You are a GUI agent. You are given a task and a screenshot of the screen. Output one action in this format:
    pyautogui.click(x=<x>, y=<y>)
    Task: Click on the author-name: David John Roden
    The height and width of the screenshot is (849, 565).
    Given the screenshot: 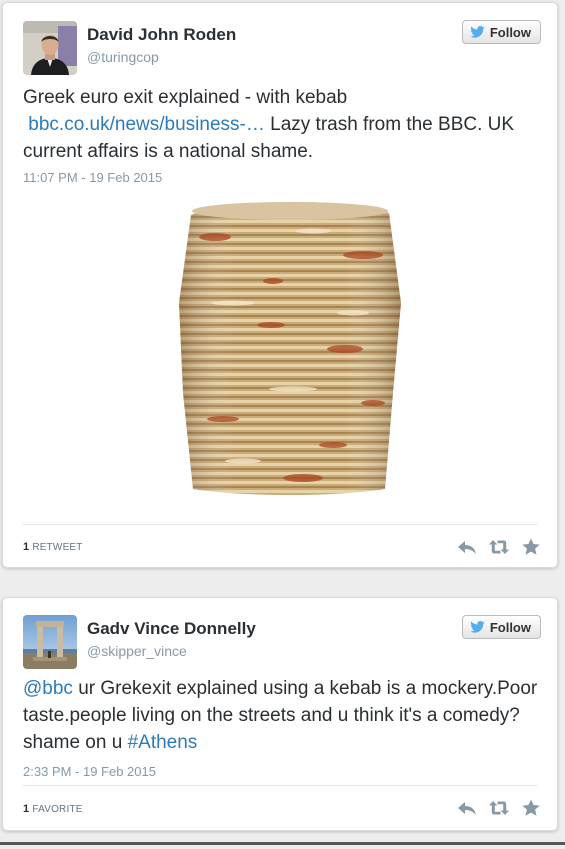 What is the action you would take?
    pyautogui.click(x=161, y=35)
    